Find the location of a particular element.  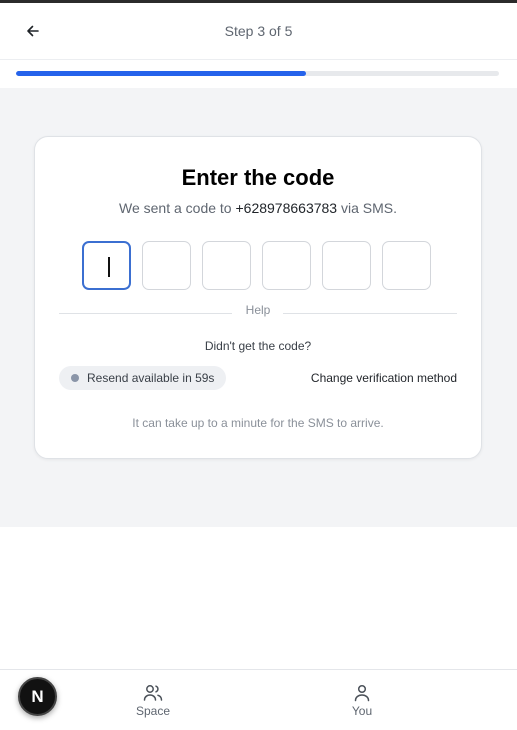

code-sent-prefix: We sent a code to is located at coordinates (177, 208).